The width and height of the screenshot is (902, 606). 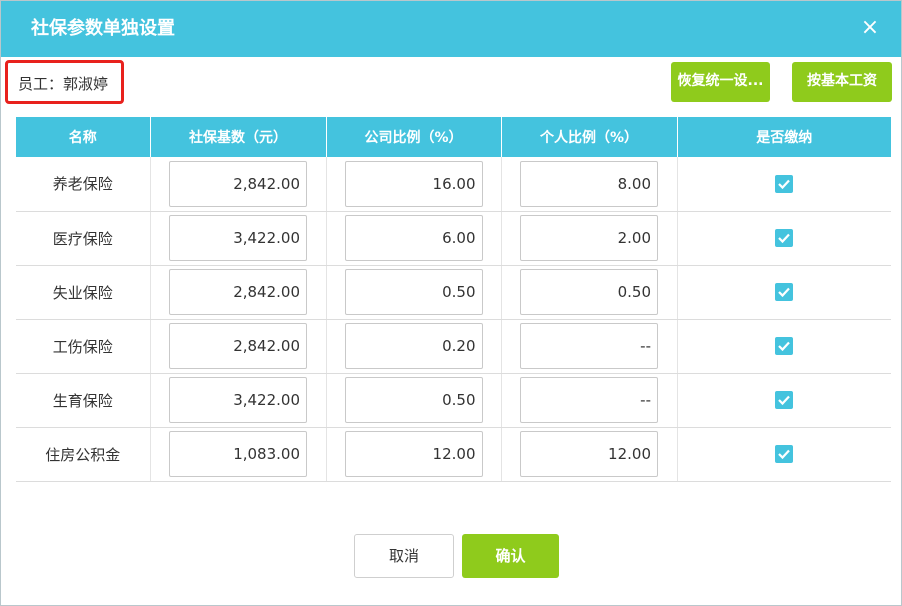 I want to click on table-header-row: 名称 社保基数（元） 公司比例（%） 个人比例（%） 是否缴纳, so click(x=453, y=137).